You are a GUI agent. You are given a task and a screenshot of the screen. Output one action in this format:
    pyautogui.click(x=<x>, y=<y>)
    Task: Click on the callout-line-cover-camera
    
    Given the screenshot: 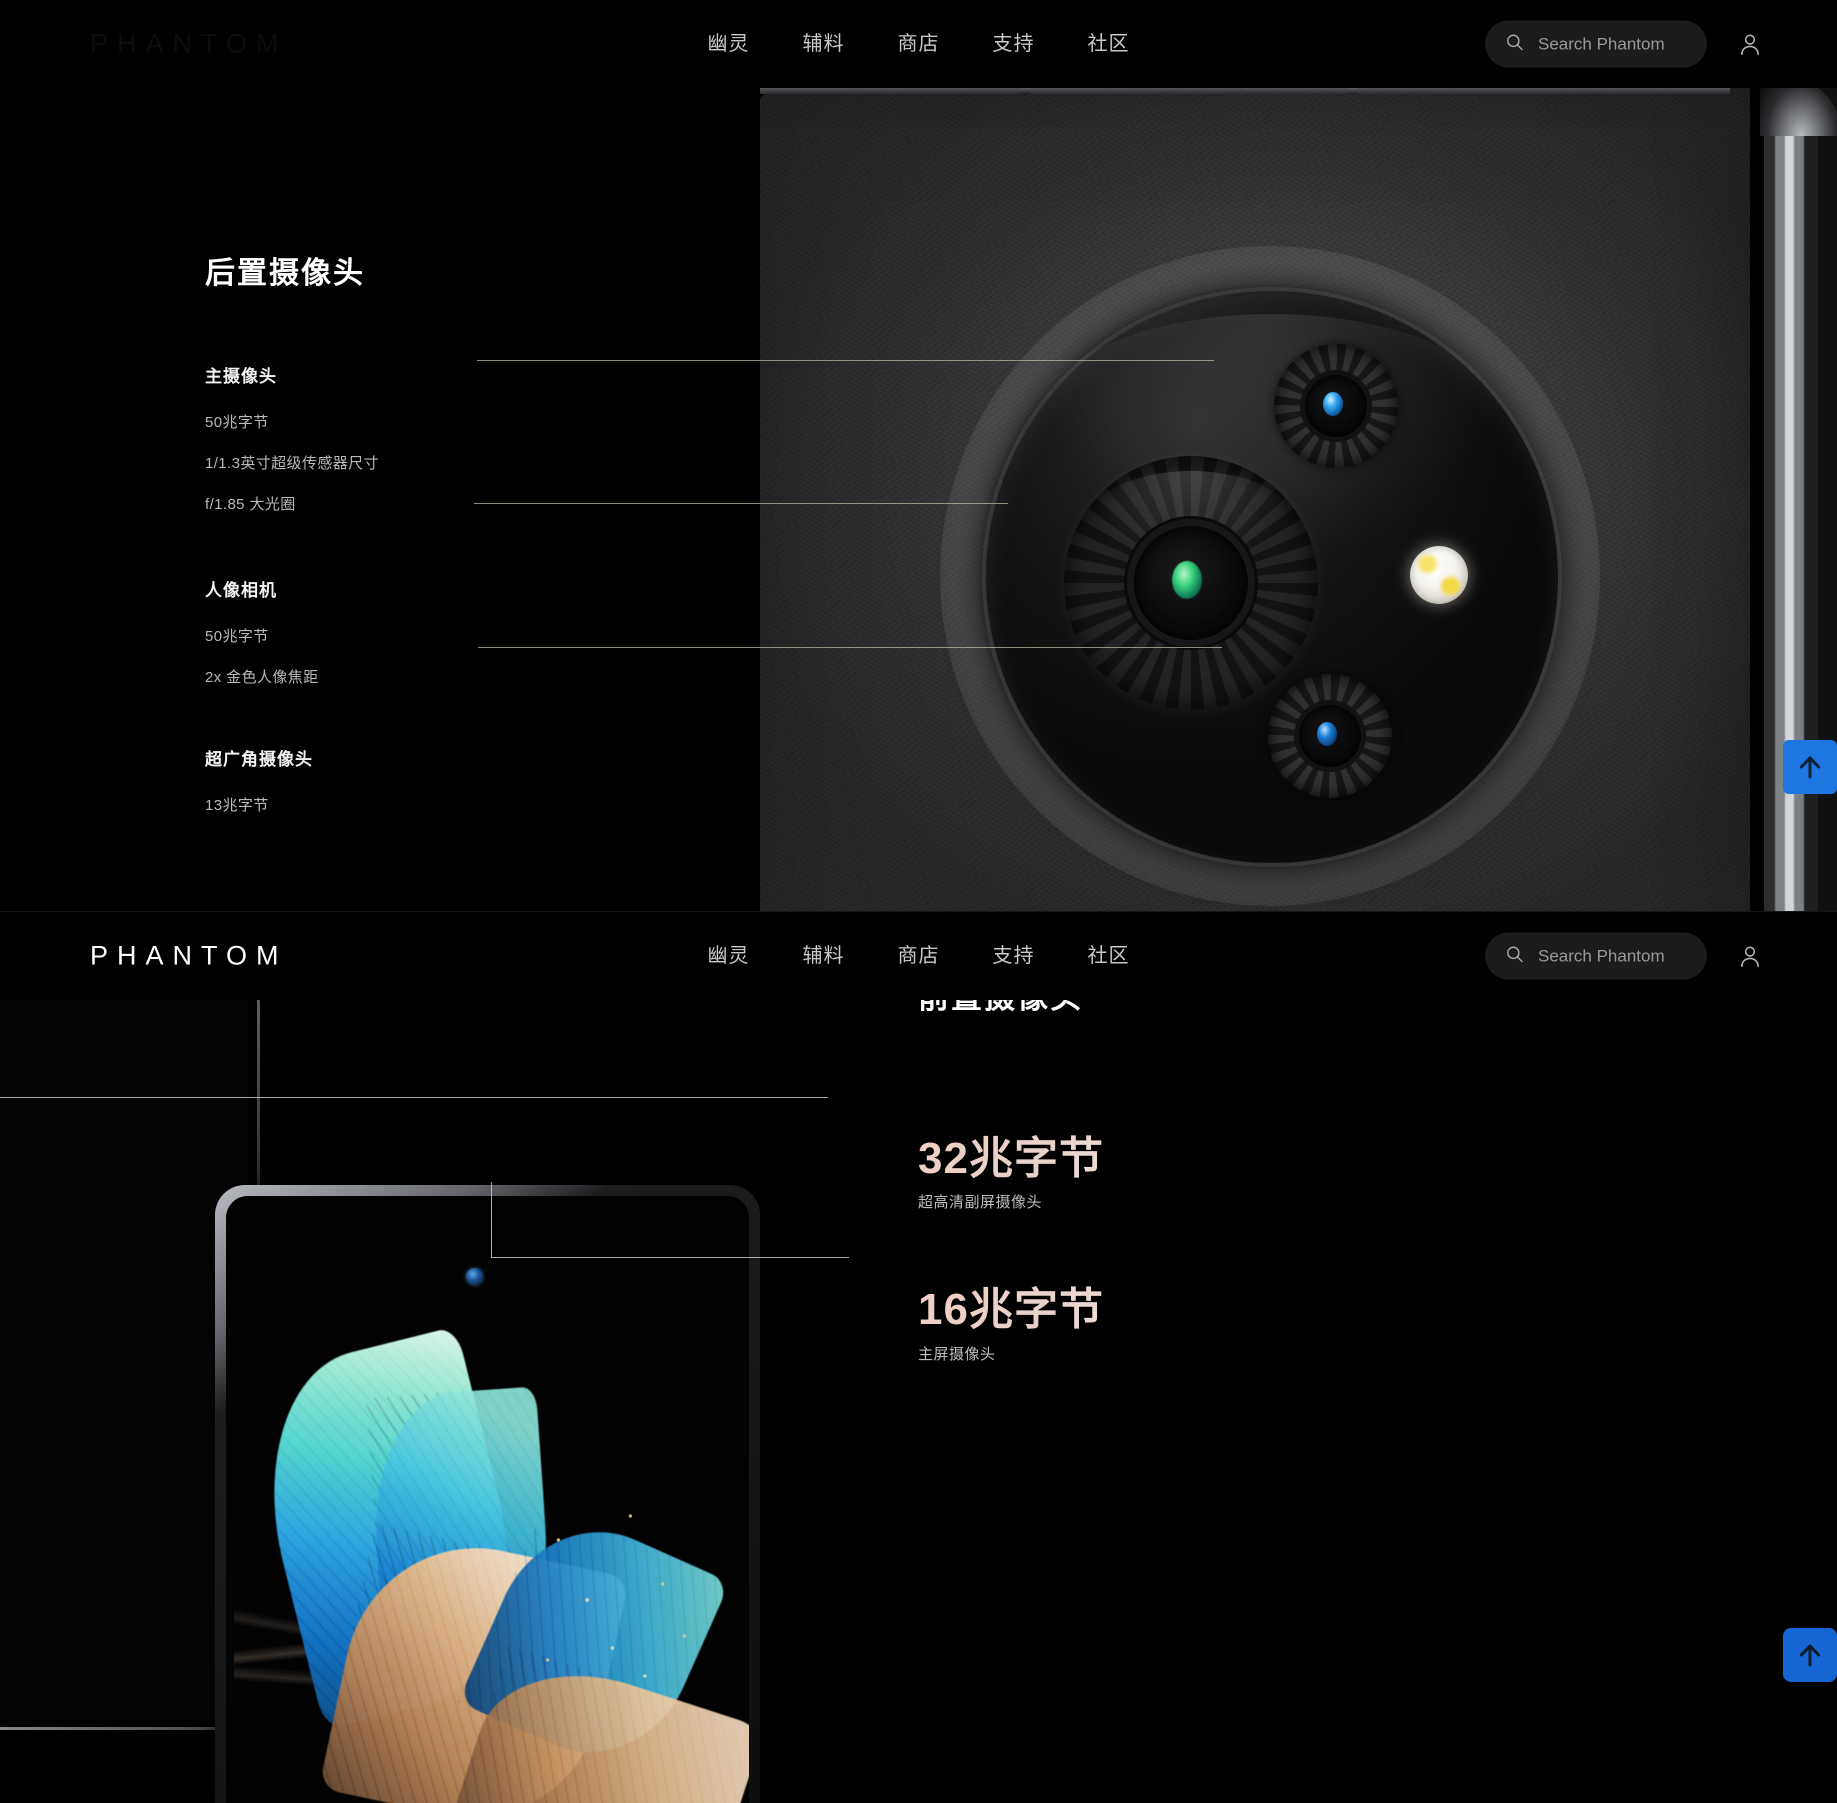 What is the action you would take?
    pyautogui.click(x=414, y=1097)
    